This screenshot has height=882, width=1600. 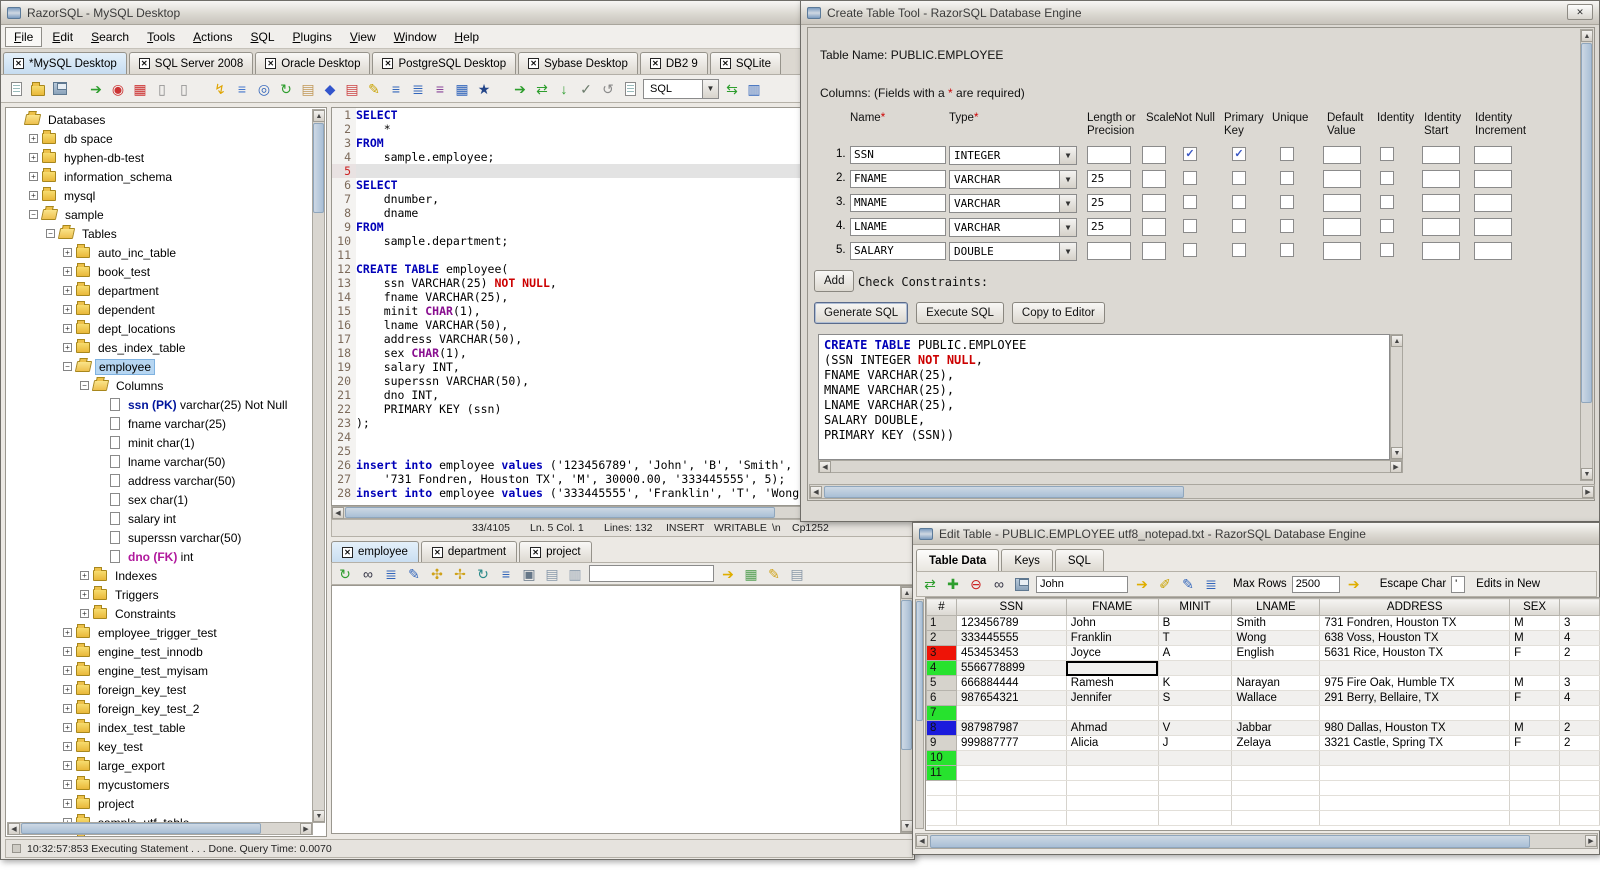 I want to click on copy-editor-icon, so click(x=630, y=89).